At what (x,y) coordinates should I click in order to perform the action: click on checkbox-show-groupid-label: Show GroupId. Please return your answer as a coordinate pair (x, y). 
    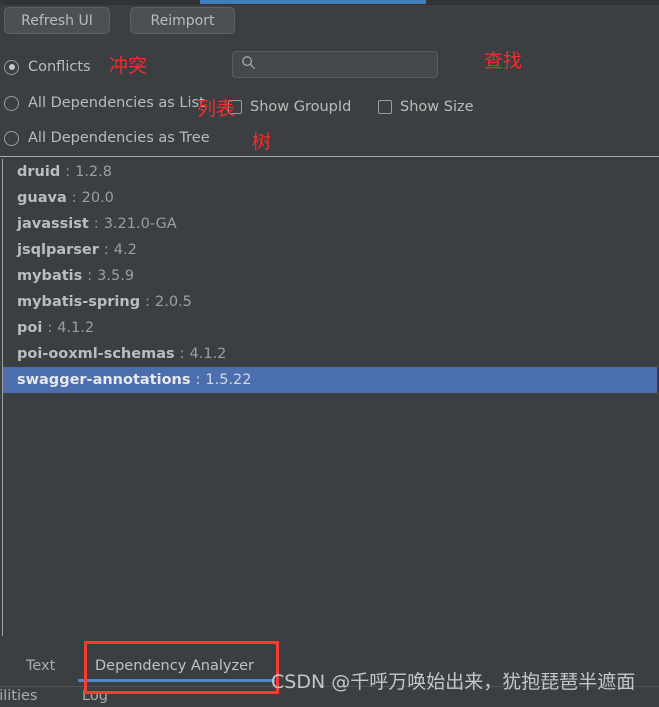
    Looking at the image, I should click on (301, 107).